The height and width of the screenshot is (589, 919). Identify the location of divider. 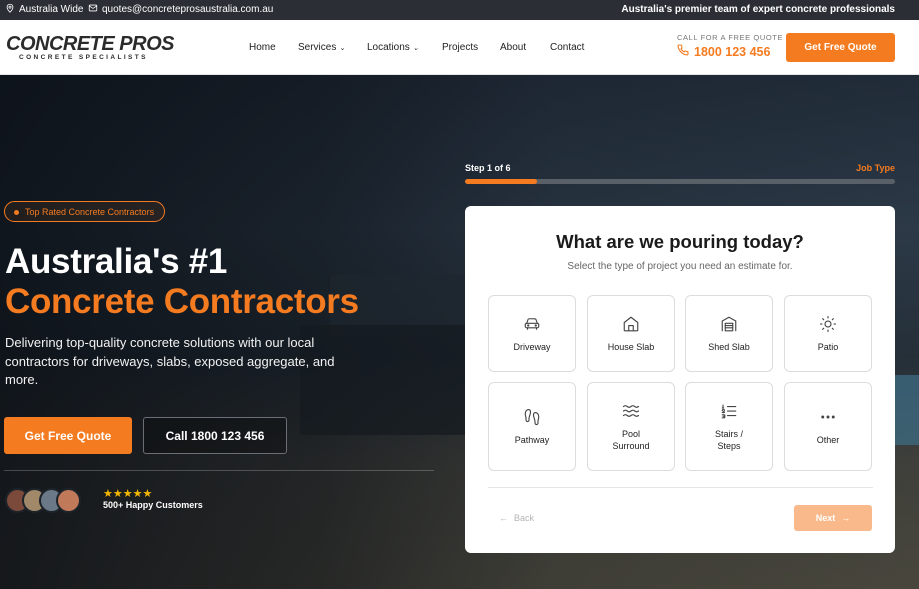
(219, 470).